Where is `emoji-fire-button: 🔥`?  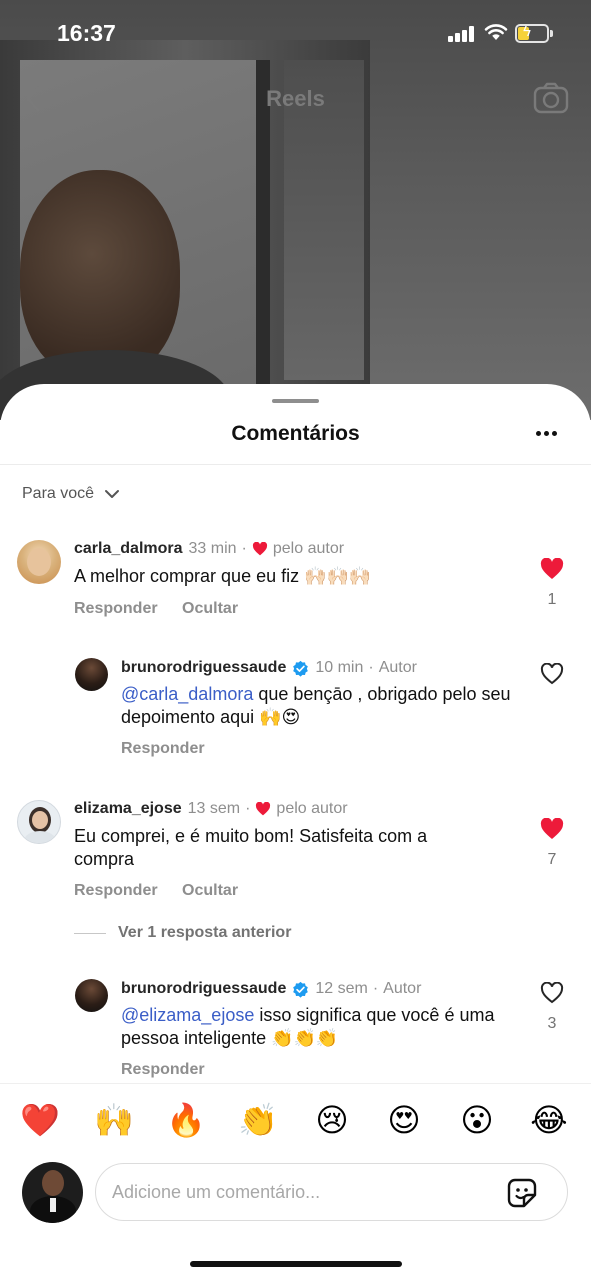
emoji-fire-button: 🔥 is located at coordinates (186, 1120).